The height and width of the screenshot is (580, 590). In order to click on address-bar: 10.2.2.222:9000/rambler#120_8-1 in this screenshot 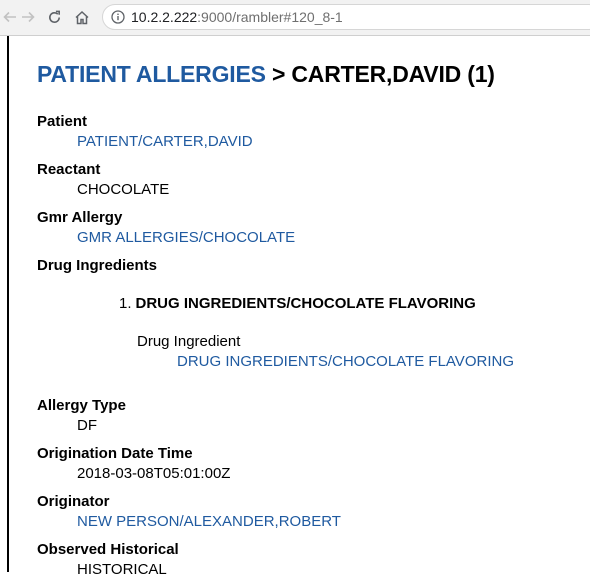, I will do `click(346, 17)`.